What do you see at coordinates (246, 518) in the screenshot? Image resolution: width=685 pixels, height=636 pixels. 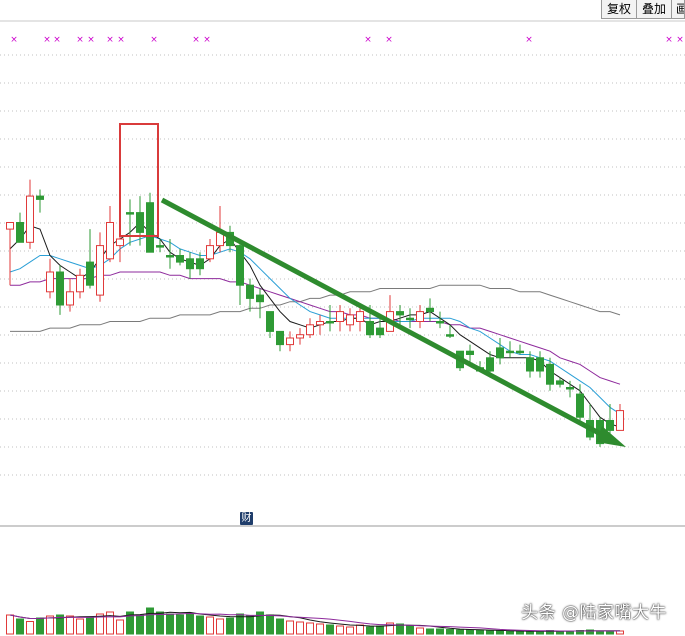 I see `finance-event-badge: 财` at bounding box center [246, 518].